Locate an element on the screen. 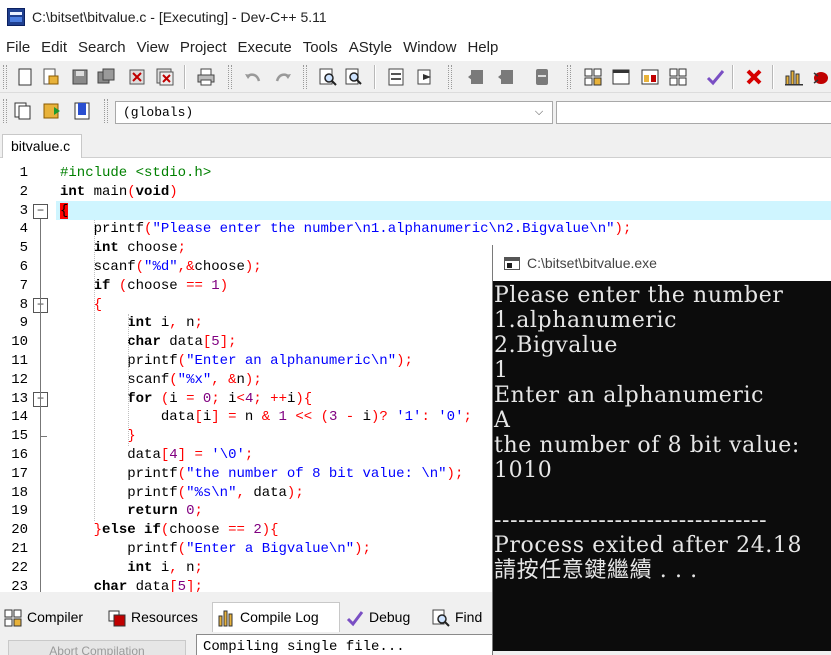 This screenshot has height=655, width=831. bookmark-ribbon-icon is located at coordinates (82, 111).